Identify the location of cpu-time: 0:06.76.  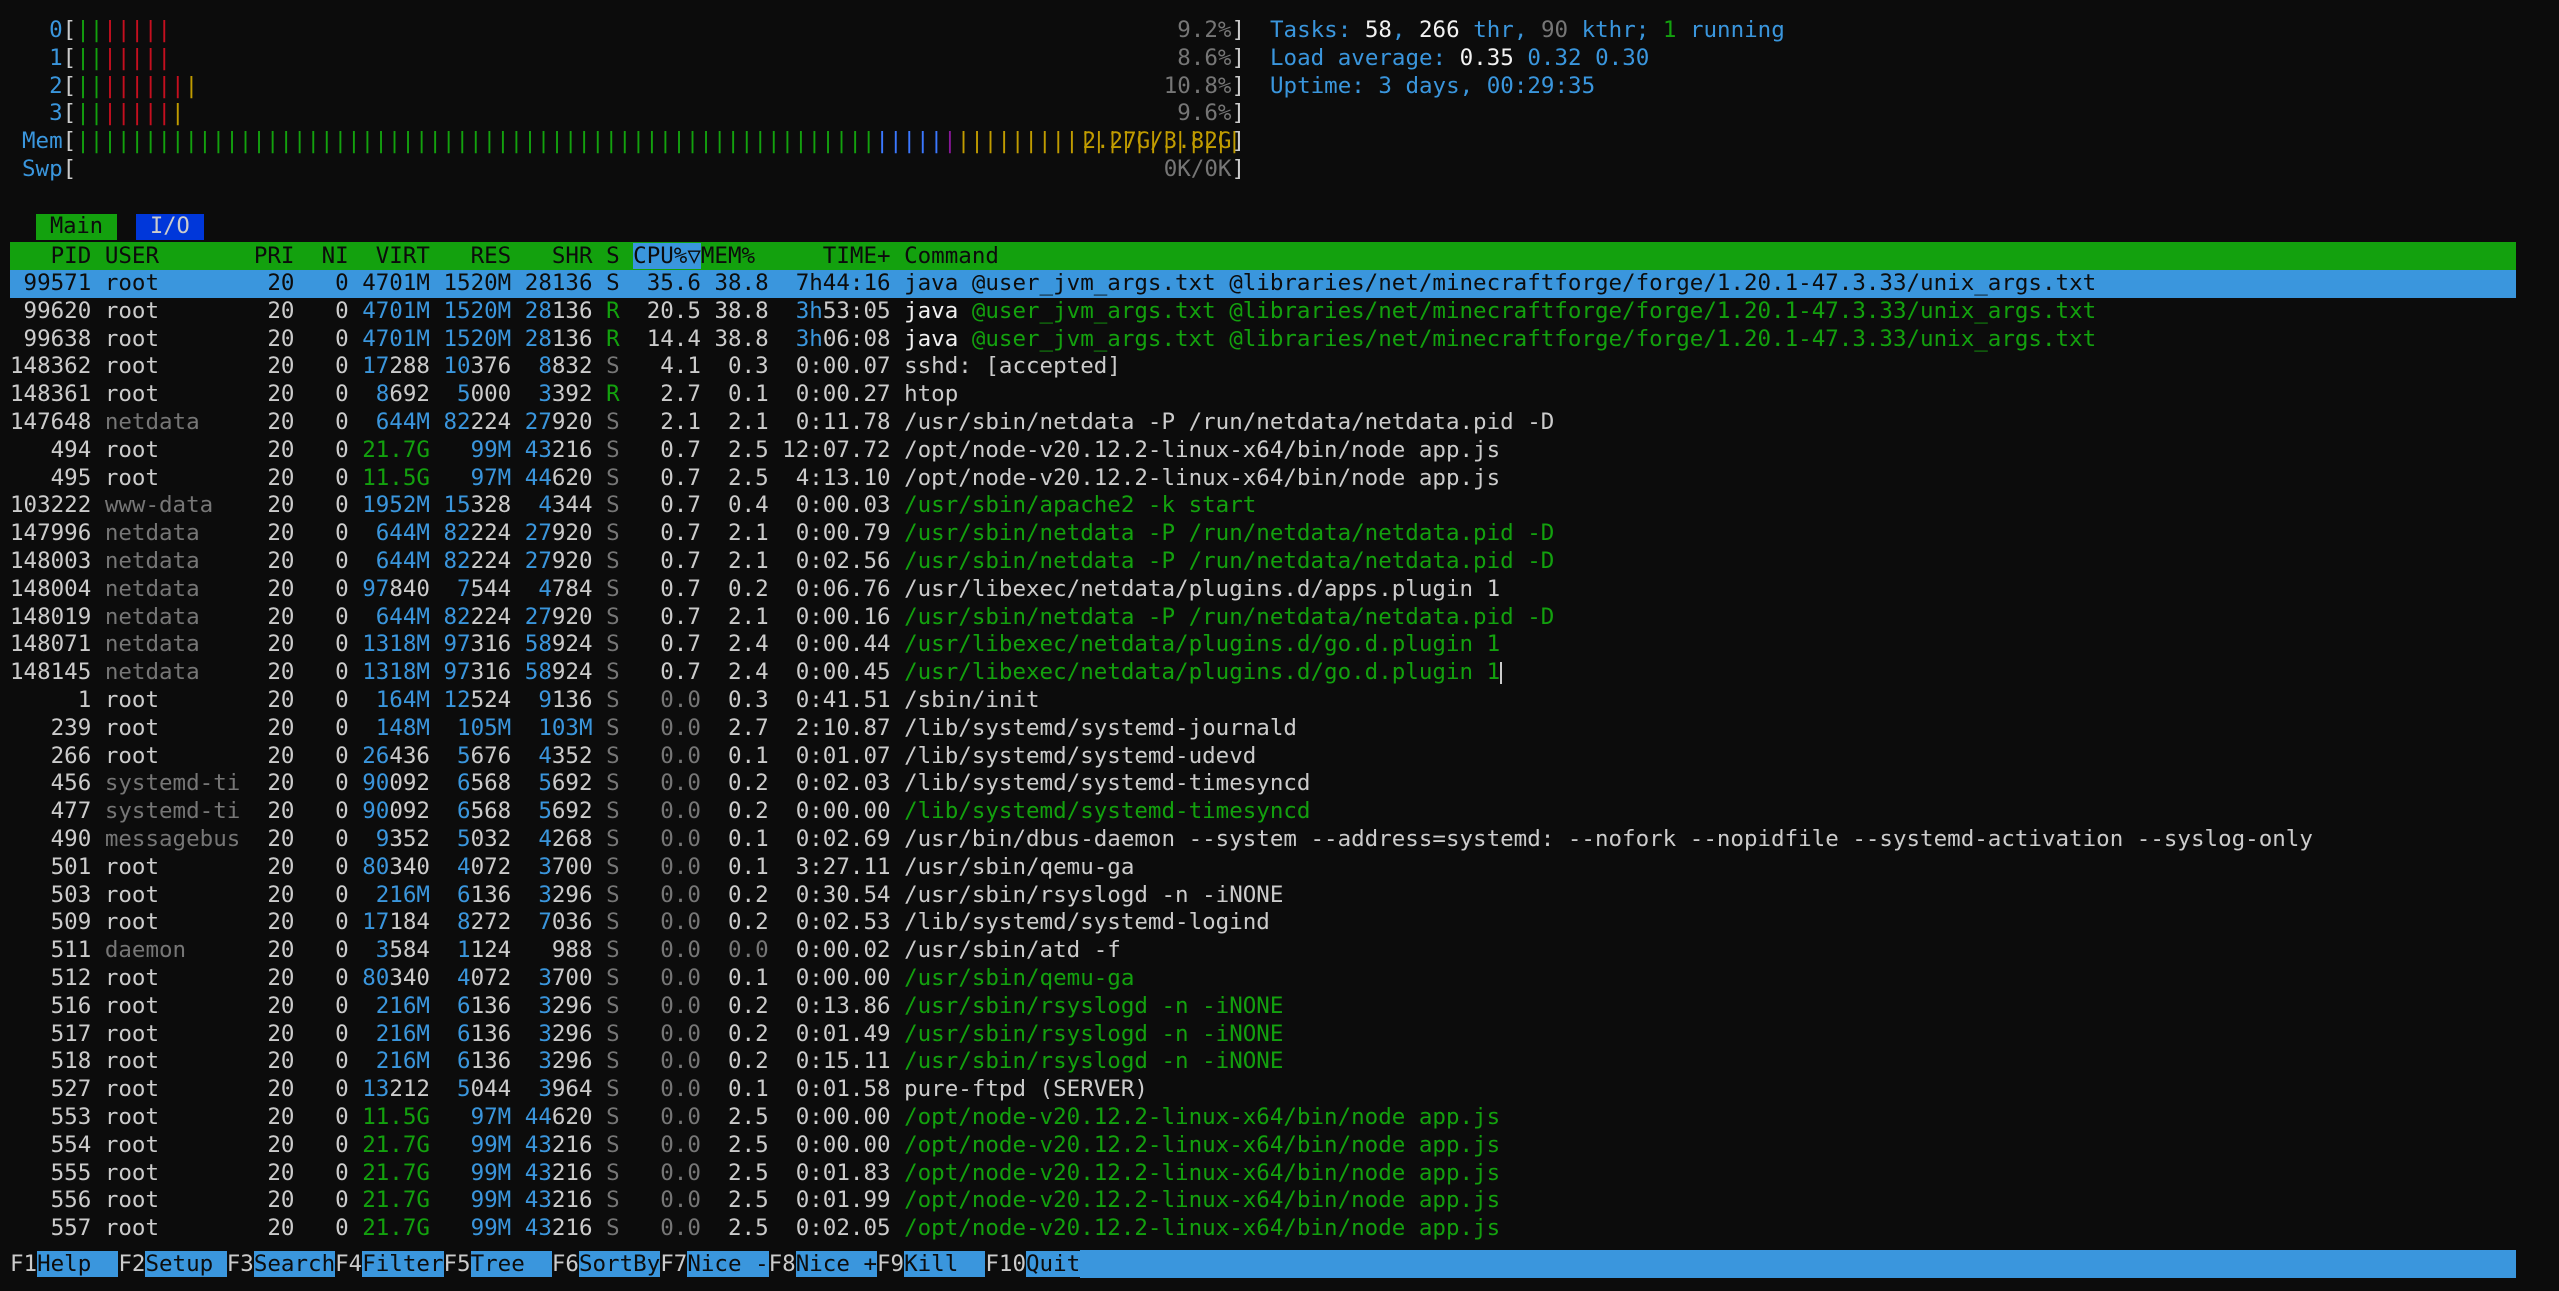
(836, 588).